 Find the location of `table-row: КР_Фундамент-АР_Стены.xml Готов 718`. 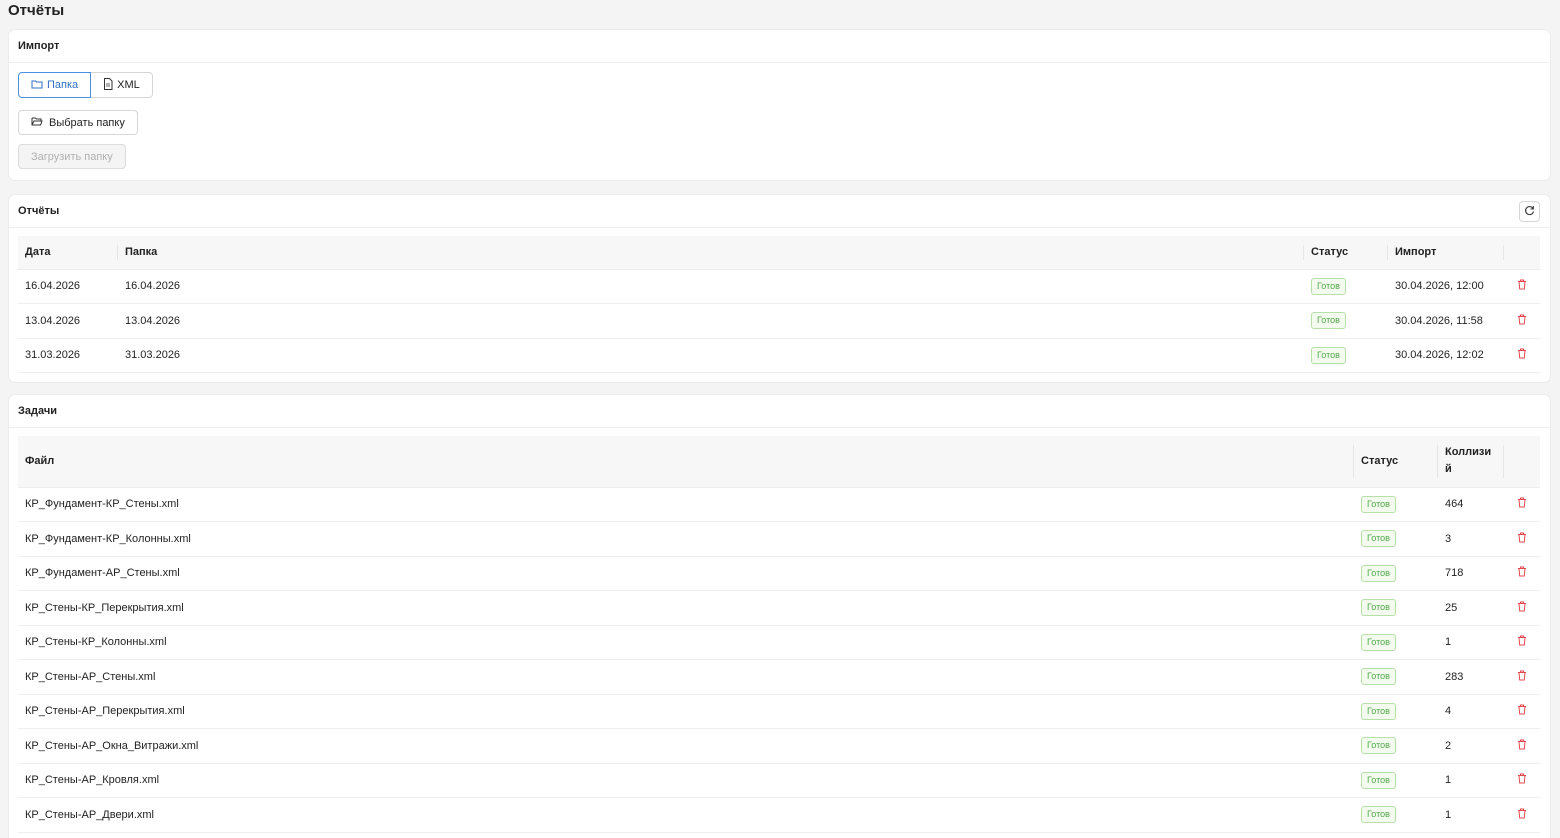

table-row: КР_Фундамент-АР_Стены.xml Готов 718 is located at coordinates (779, 573).